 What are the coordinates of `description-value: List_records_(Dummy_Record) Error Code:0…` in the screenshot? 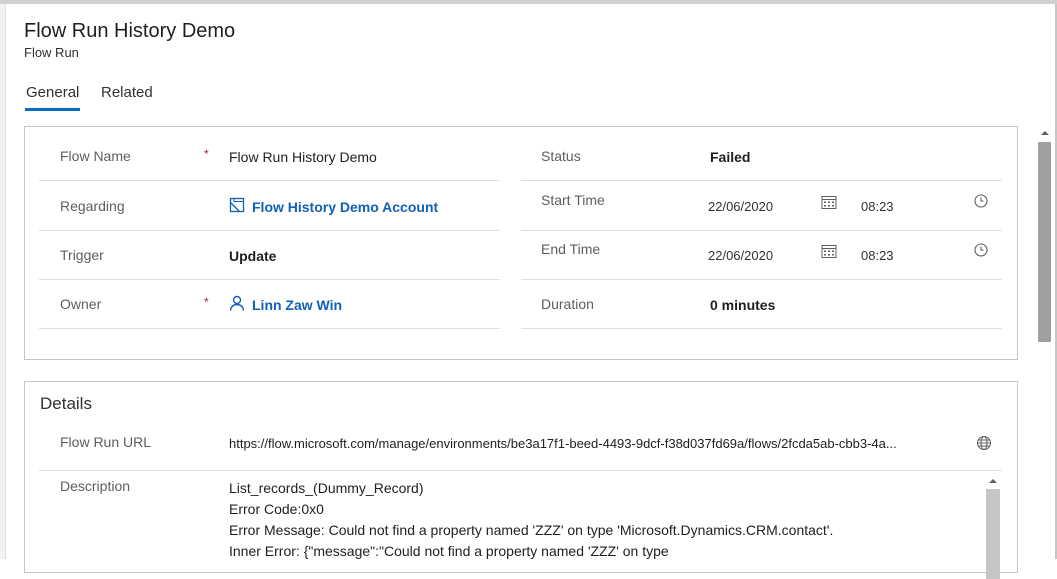 It's located at (531, 520).